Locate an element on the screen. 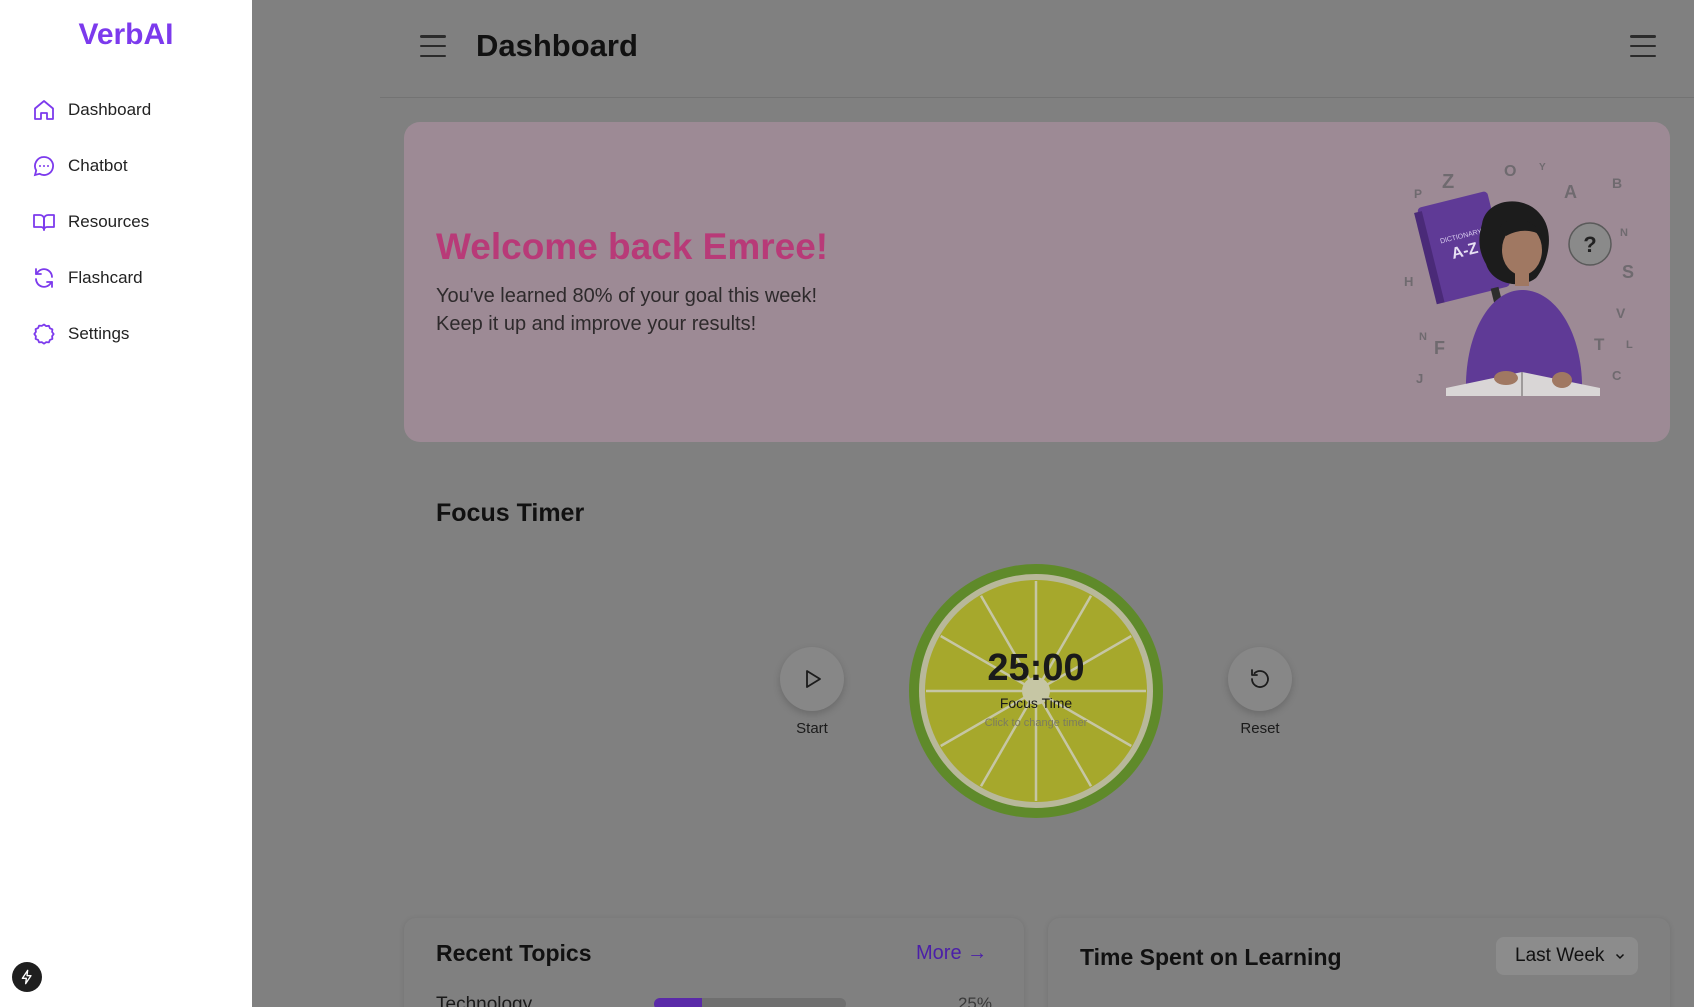  menu-toggle-button is located at coordinates (433, 46).